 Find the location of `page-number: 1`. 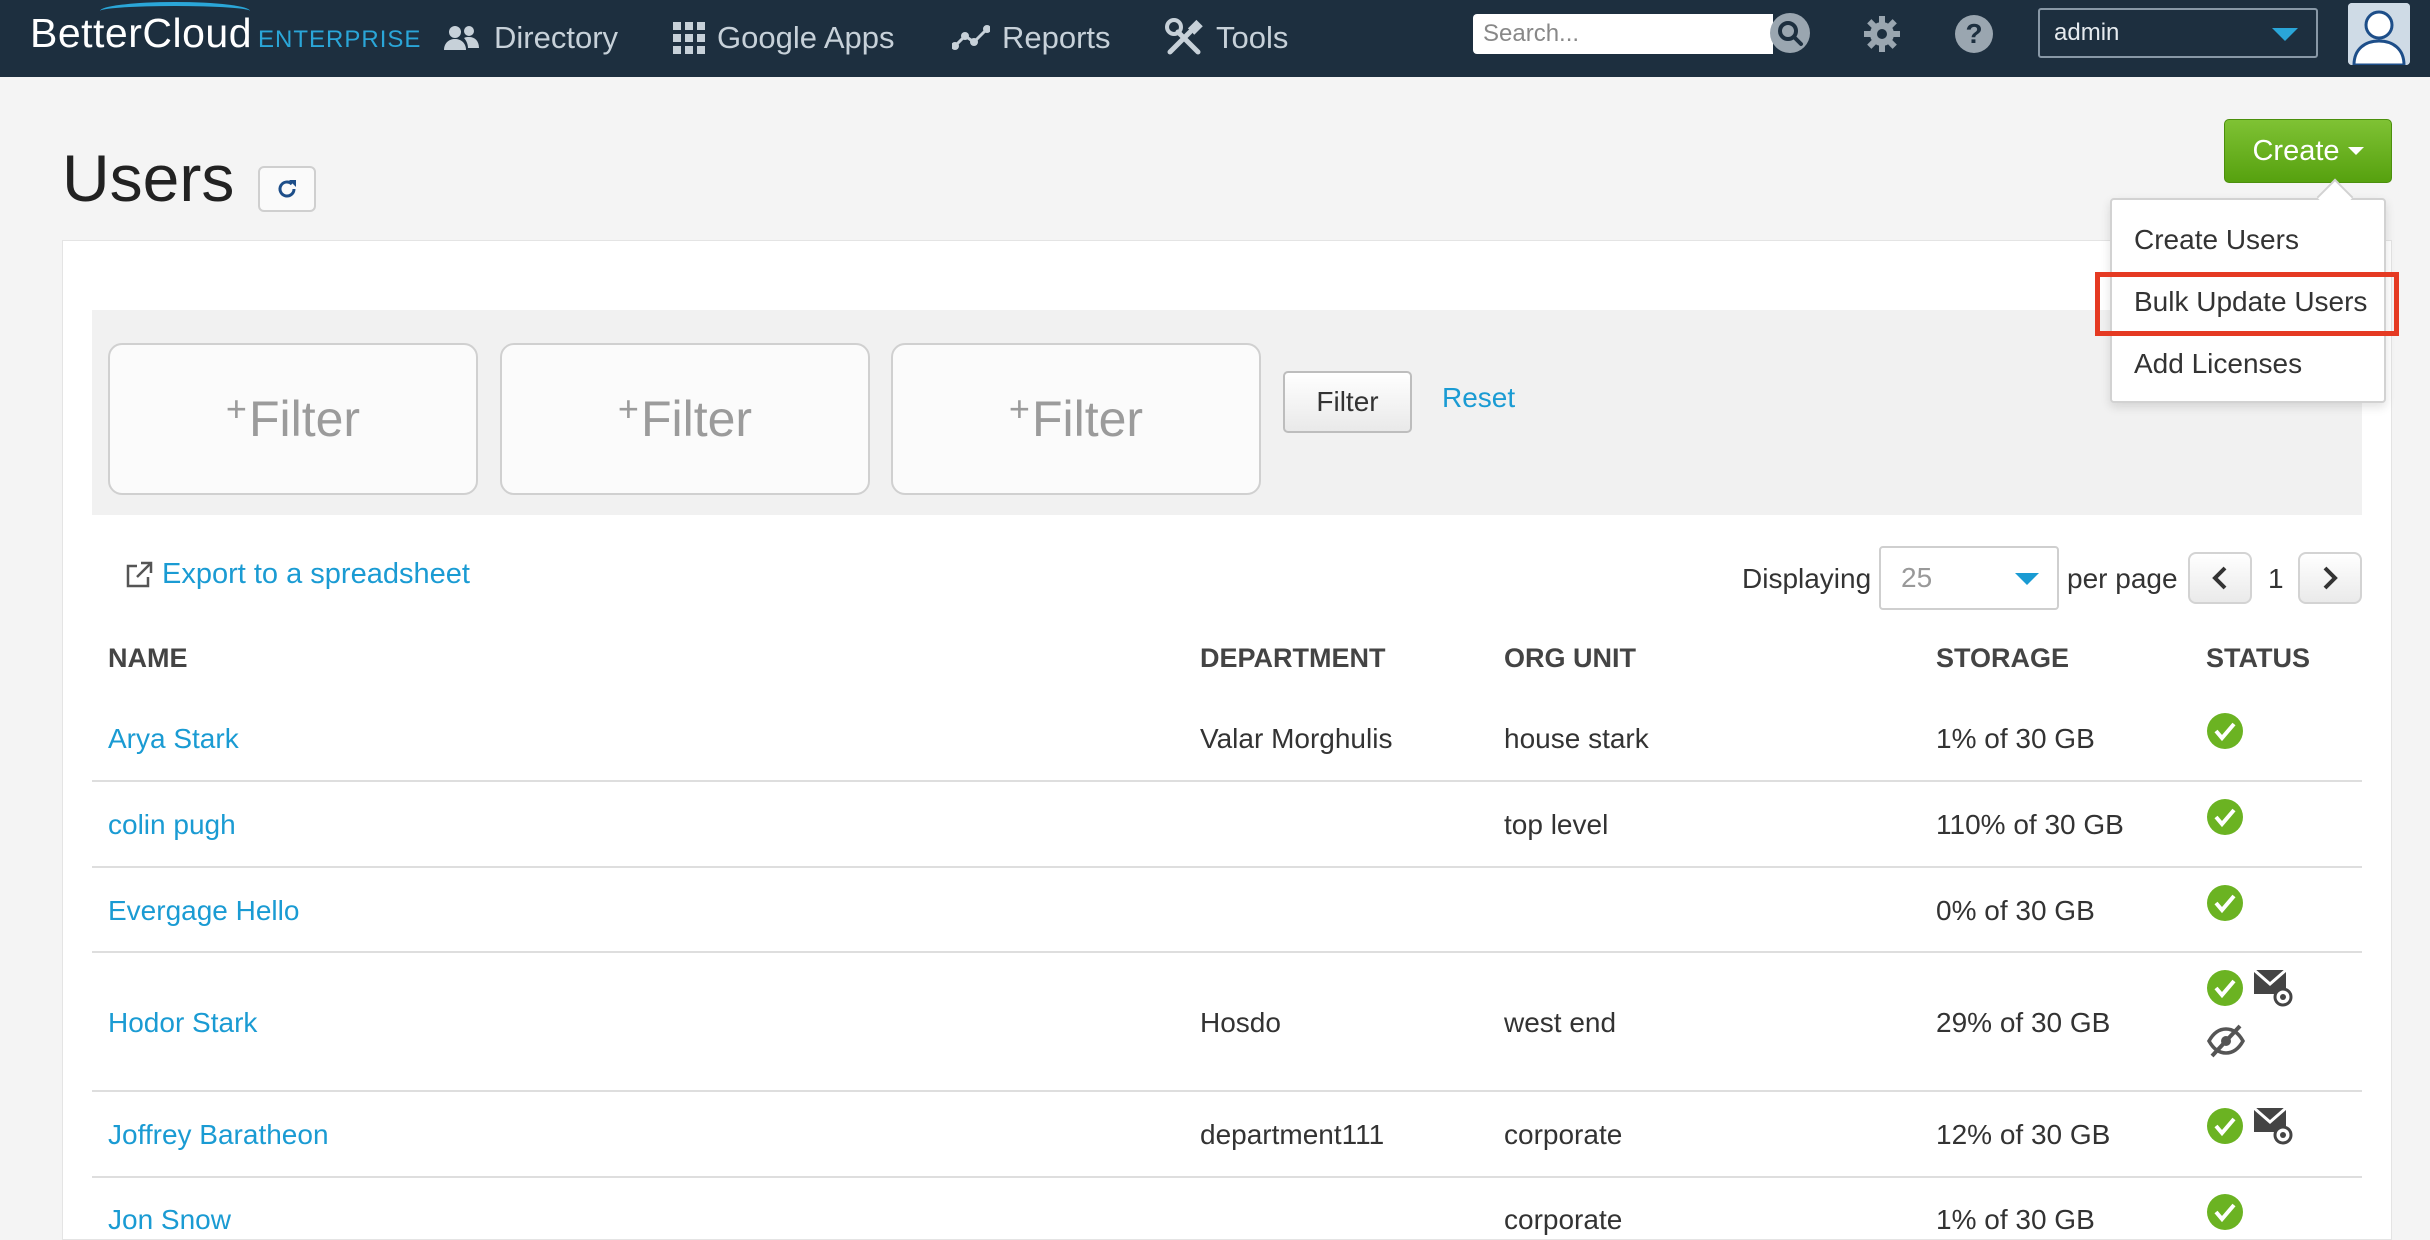

page-number: 1 is located at coordinates (2276, 578).